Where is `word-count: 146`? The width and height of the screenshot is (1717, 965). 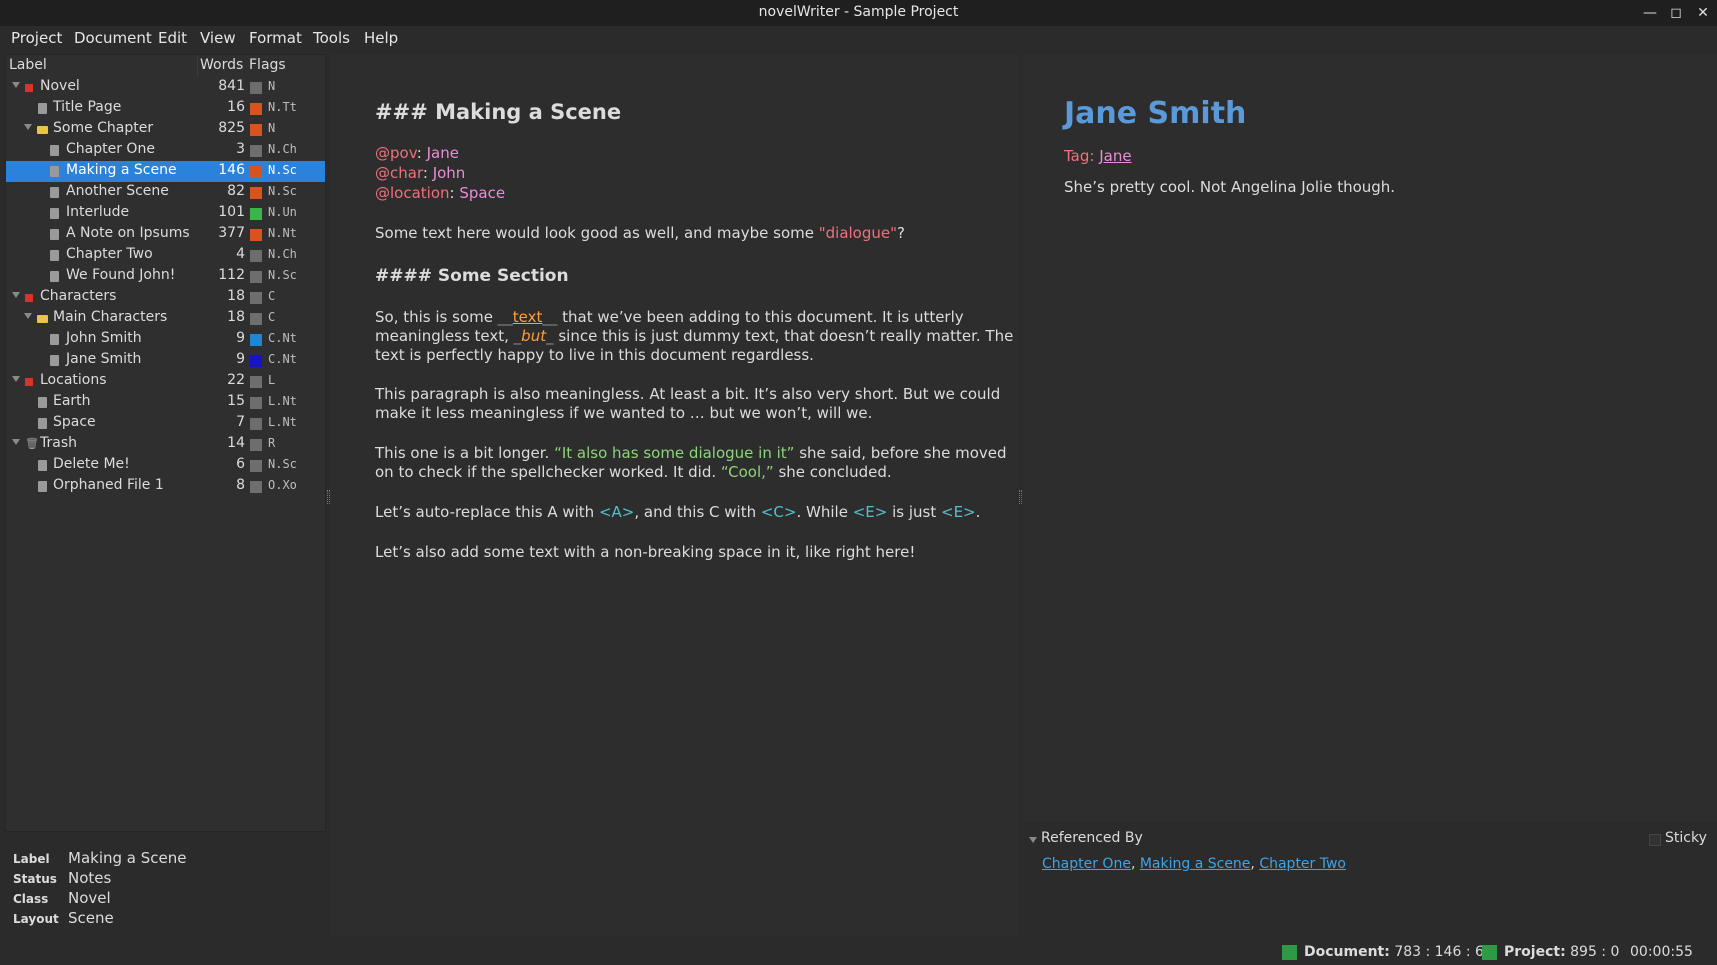 word-count: 146 is located at coordinates (231, 170).